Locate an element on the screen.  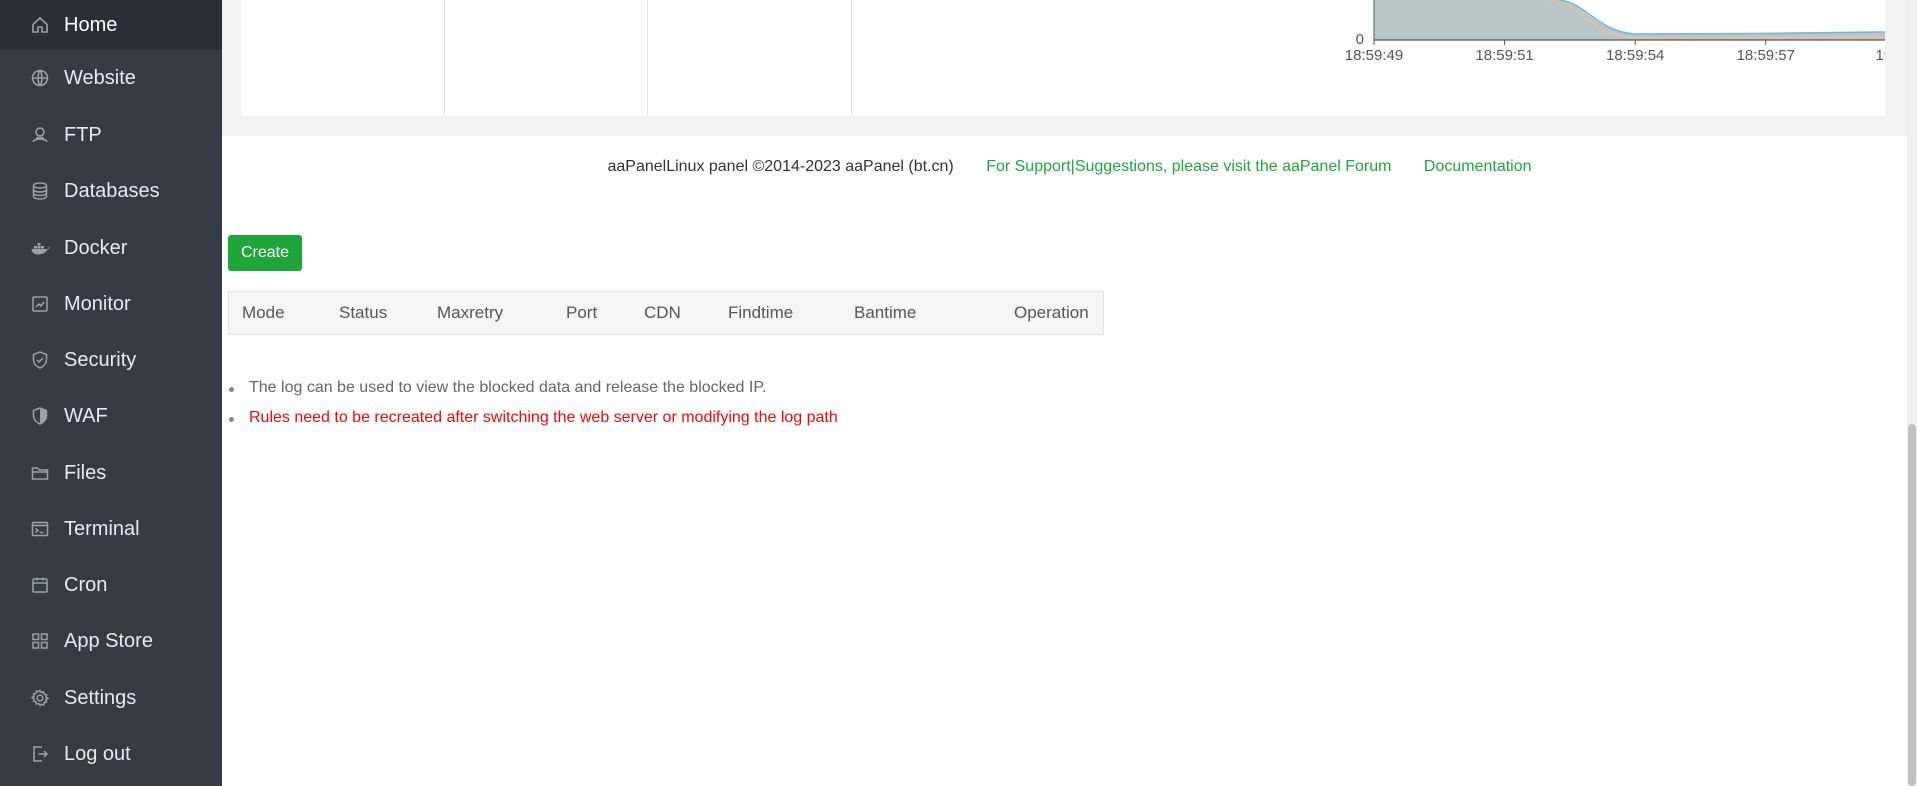
chart-x-tick-label: 18:59:49 is located at coordinates (1374, 55).